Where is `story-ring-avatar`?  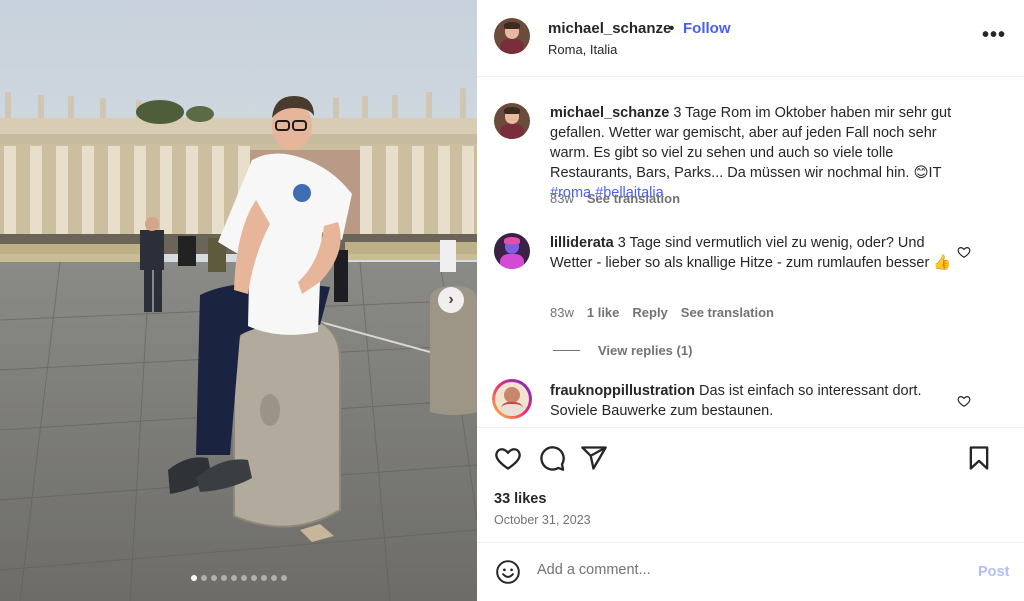
story-ring-avatar is located at coordinates (512, 399).